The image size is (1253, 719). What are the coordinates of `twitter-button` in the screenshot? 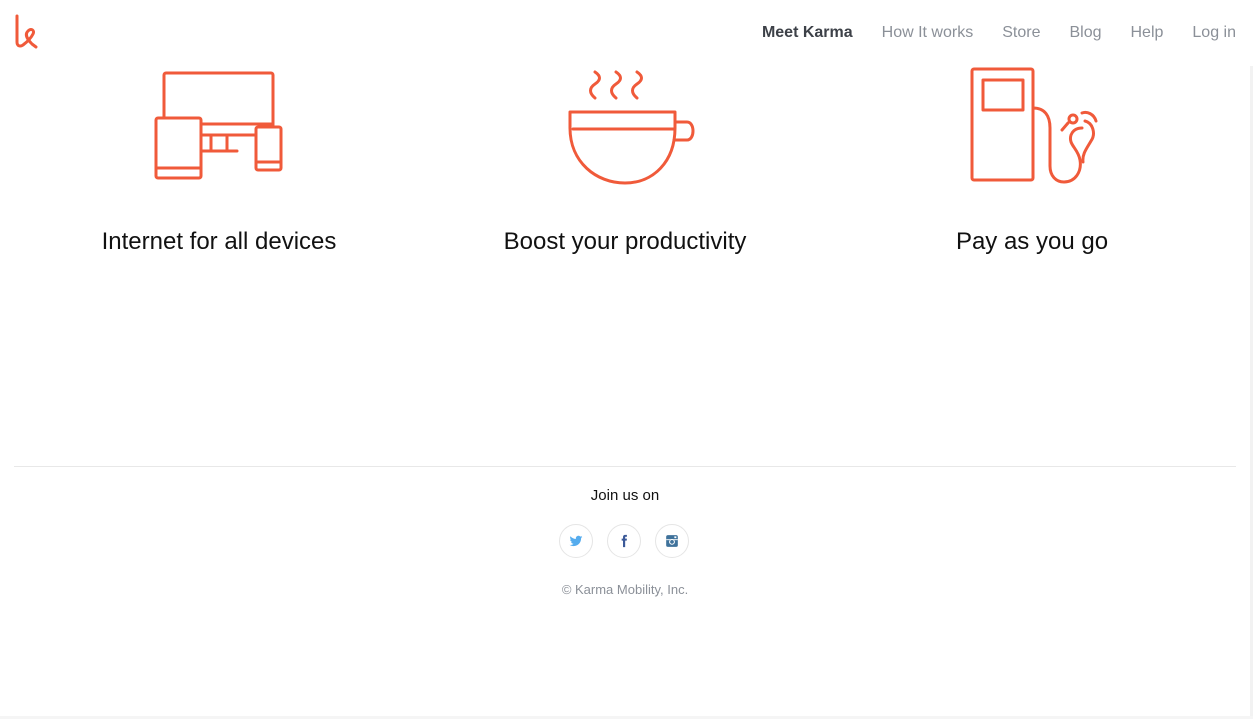 It's located at (576, 541).